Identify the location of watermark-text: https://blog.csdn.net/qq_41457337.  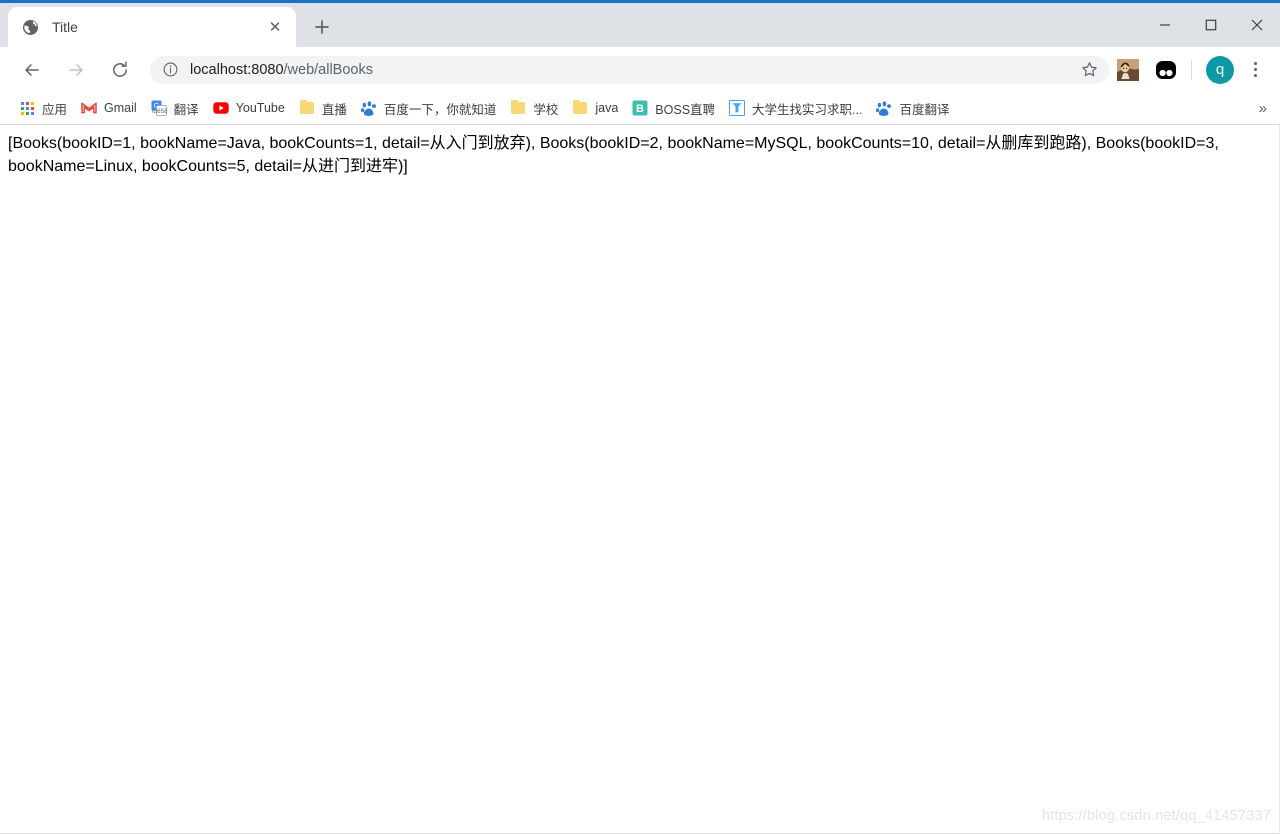
(1156, 816).